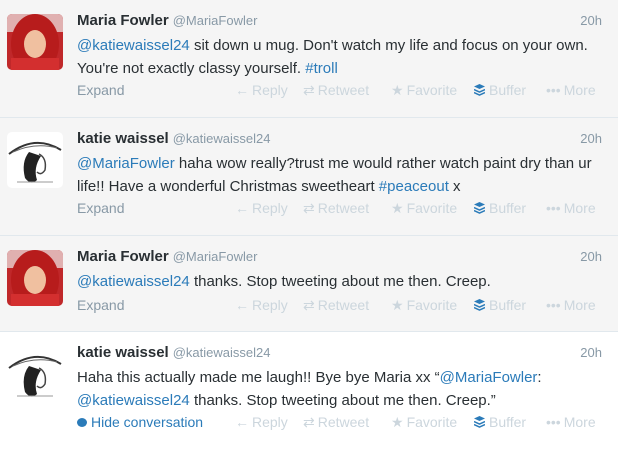 This screenshot has width=618, height=450. I want to click on speech-bubble-icon, so click(82, 422).